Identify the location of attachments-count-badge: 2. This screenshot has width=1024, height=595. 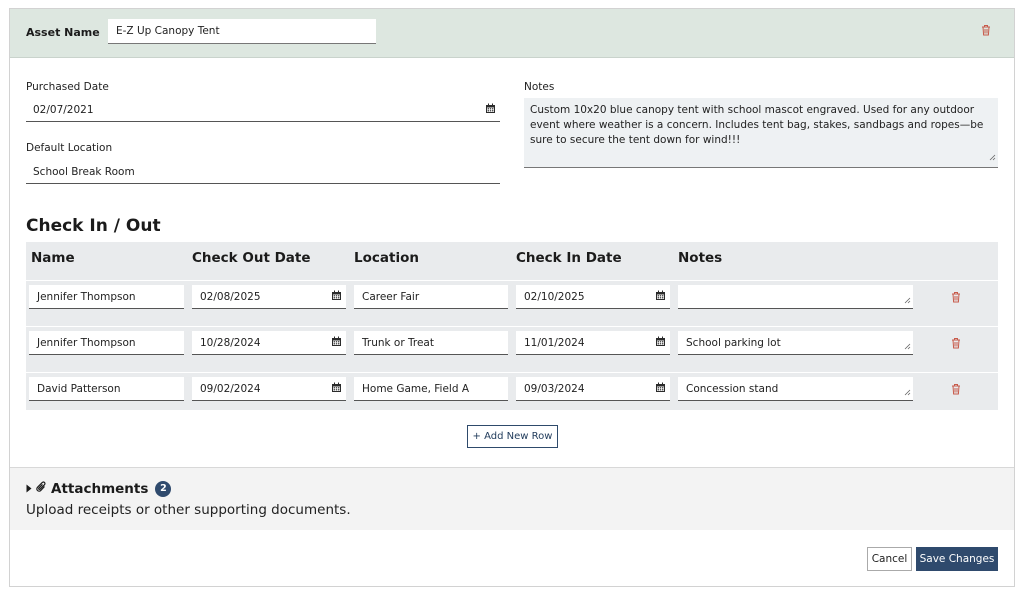
(163, 489).